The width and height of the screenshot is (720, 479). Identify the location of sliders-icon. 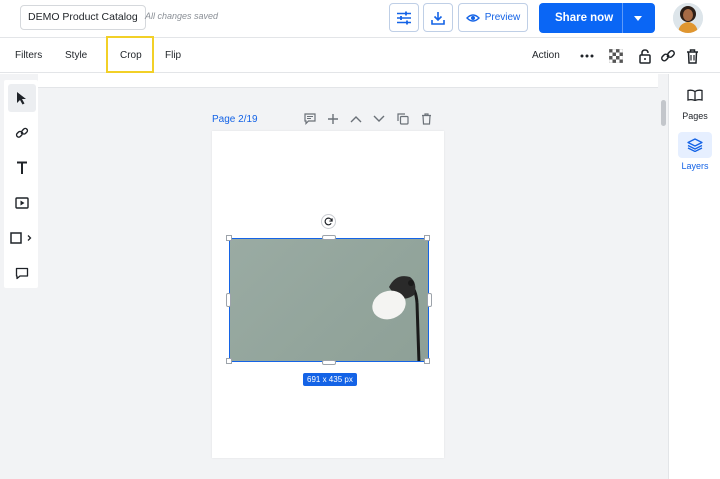
(404, 17).